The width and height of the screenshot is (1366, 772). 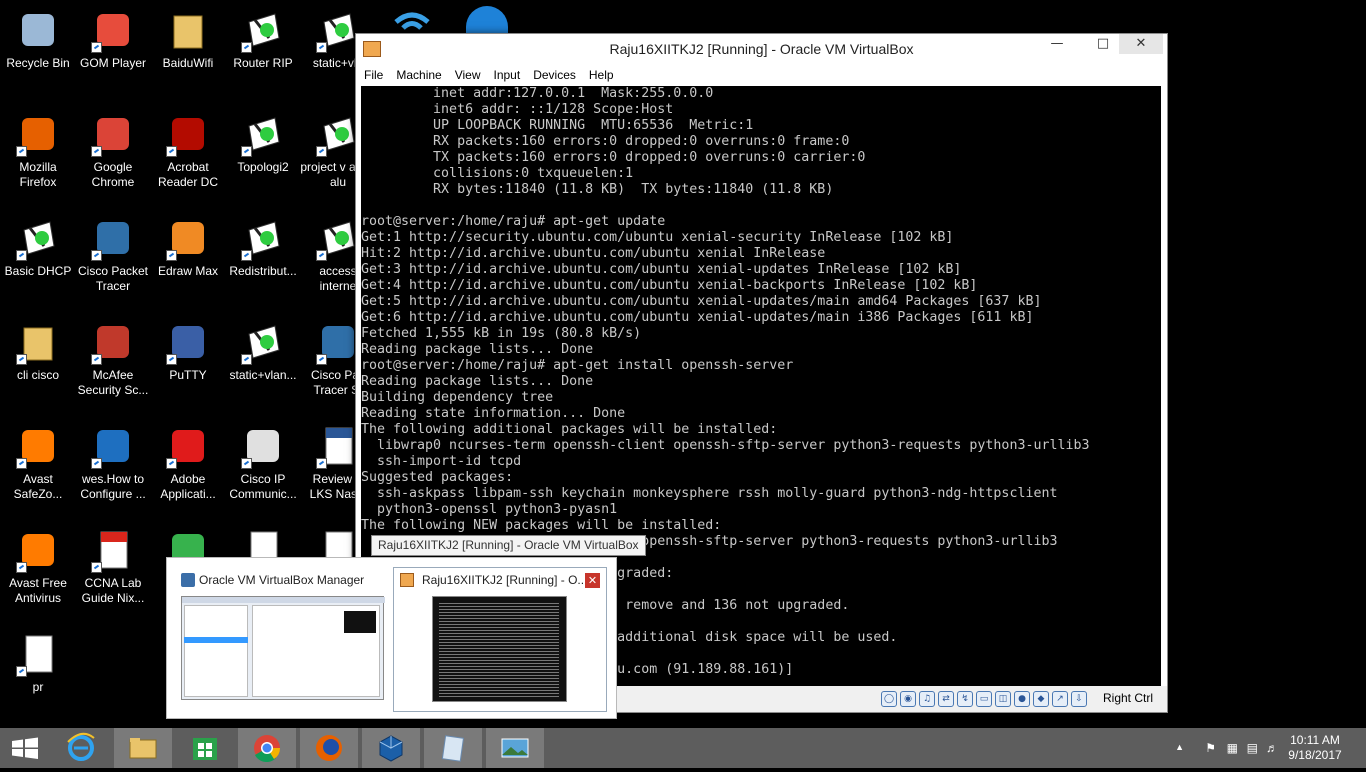 I want to click on word-doc-icon, so click(x=338, y=446).